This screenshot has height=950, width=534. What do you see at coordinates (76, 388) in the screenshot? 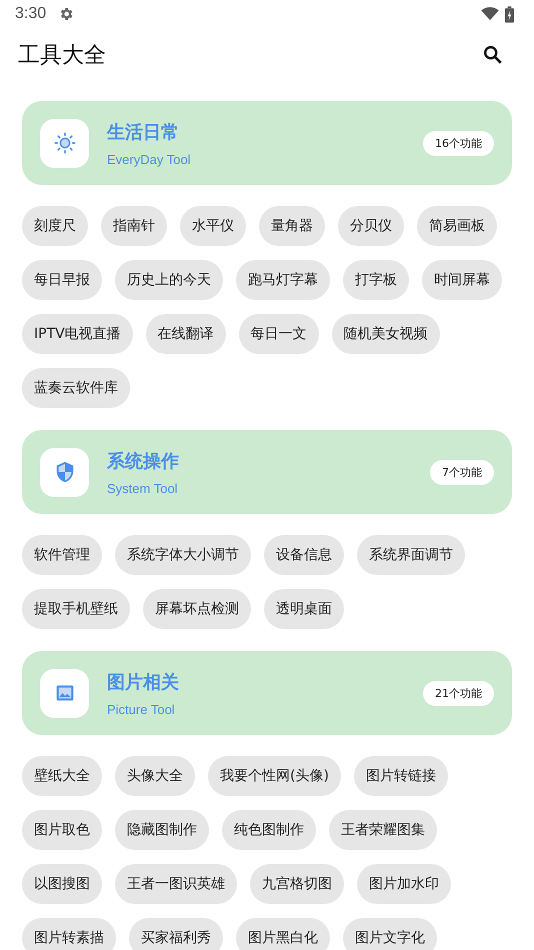
I see `tool-chip: 蓝奏云软件库` at bounding box center [76, 388].